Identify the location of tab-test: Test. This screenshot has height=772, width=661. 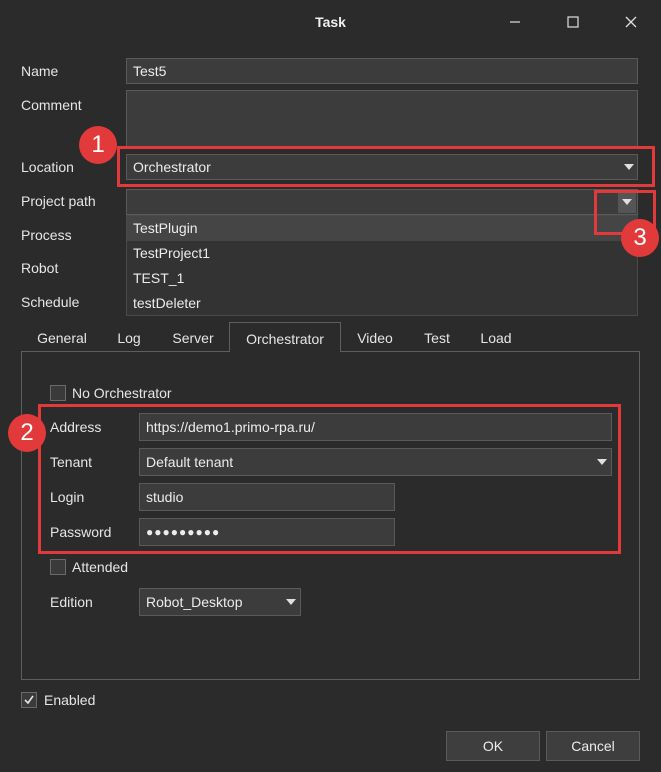
(437, 337).